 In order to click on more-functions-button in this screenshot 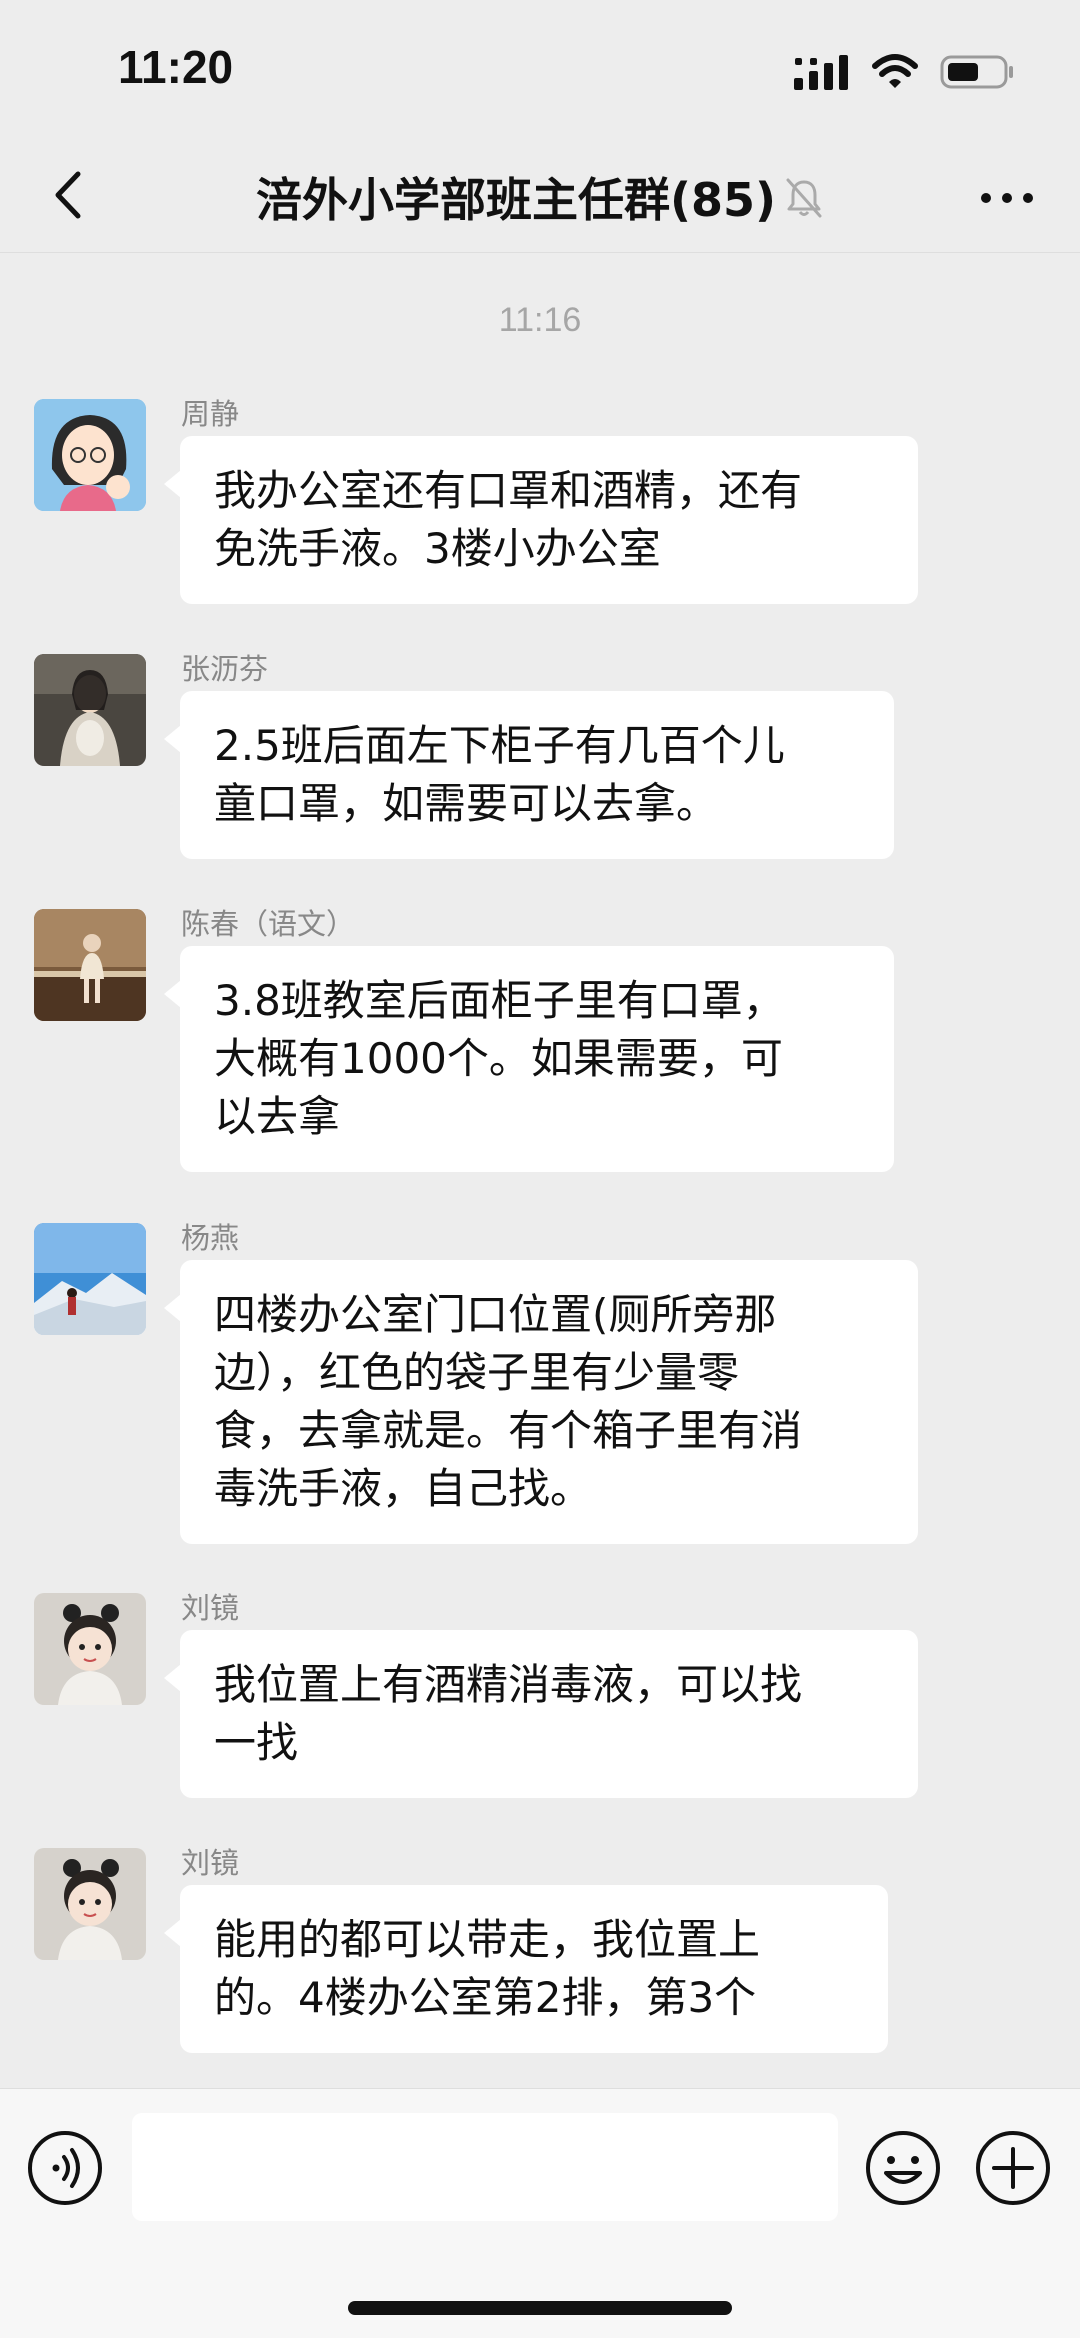, I will do `click(1013, 2168)`.